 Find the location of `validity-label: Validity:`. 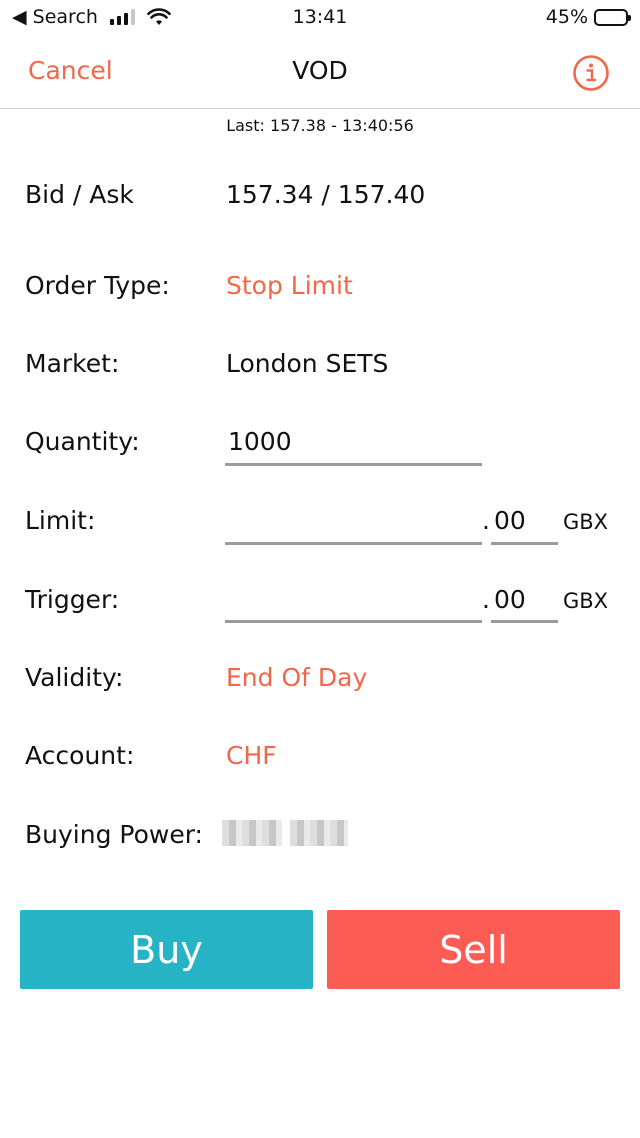

validity-label: Validity: is located at coordinates (74, 677).